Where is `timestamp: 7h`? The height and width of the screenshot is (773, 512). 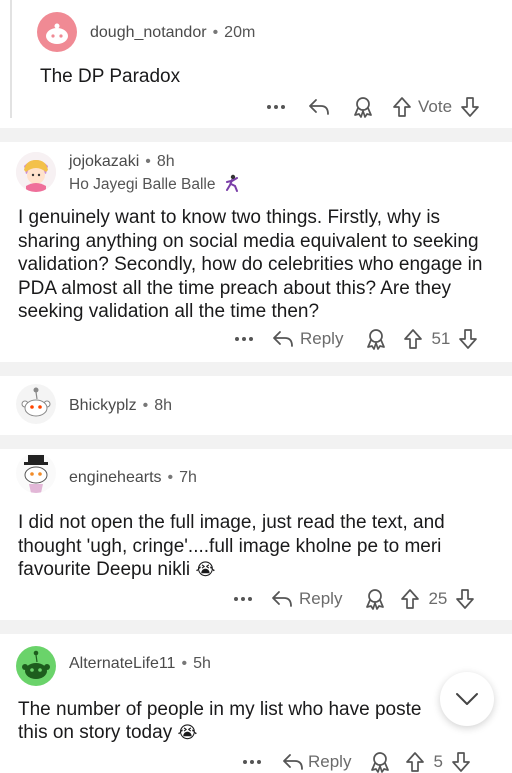
timestamp: 7h is located at coordinates (188, 477).